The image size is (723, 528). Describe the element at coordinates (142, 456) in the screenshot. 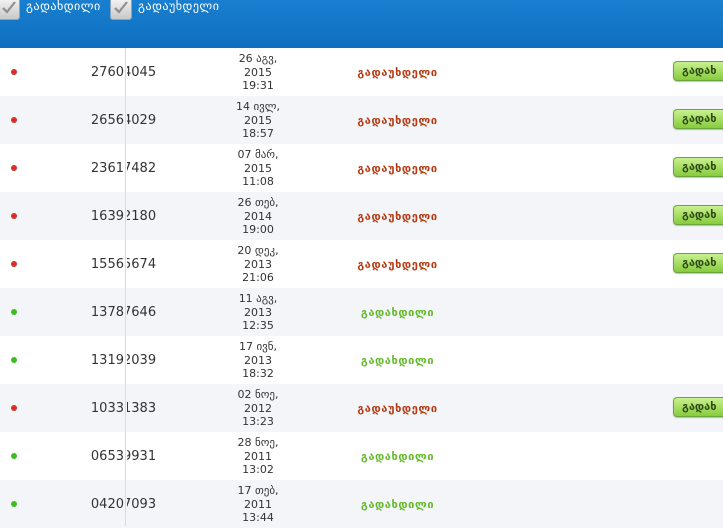

I see `row-ref: 9931` at that location.